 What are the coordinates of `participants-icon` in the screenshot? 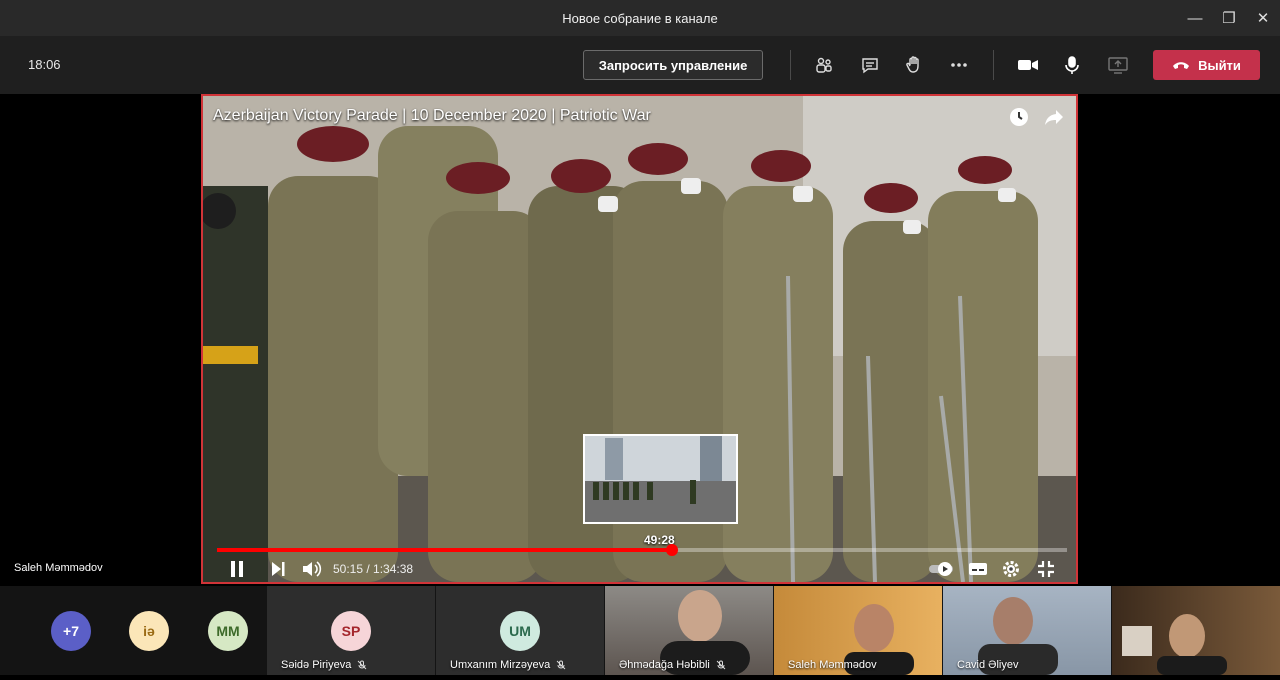 It's located at (824, 65).